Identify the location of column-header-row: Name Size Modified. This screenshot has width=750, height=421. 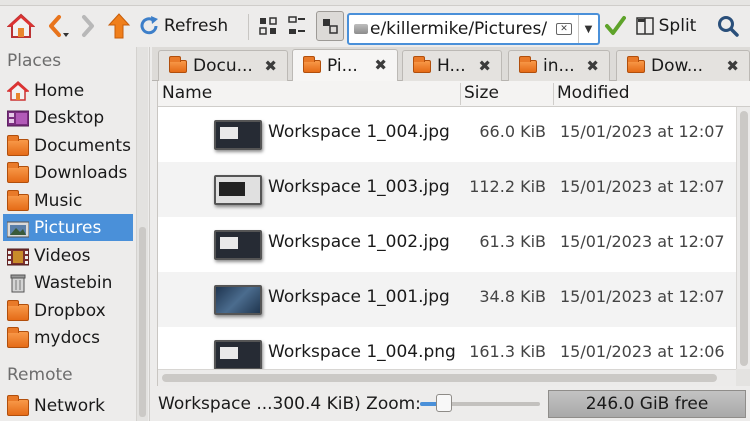
(454, 94).